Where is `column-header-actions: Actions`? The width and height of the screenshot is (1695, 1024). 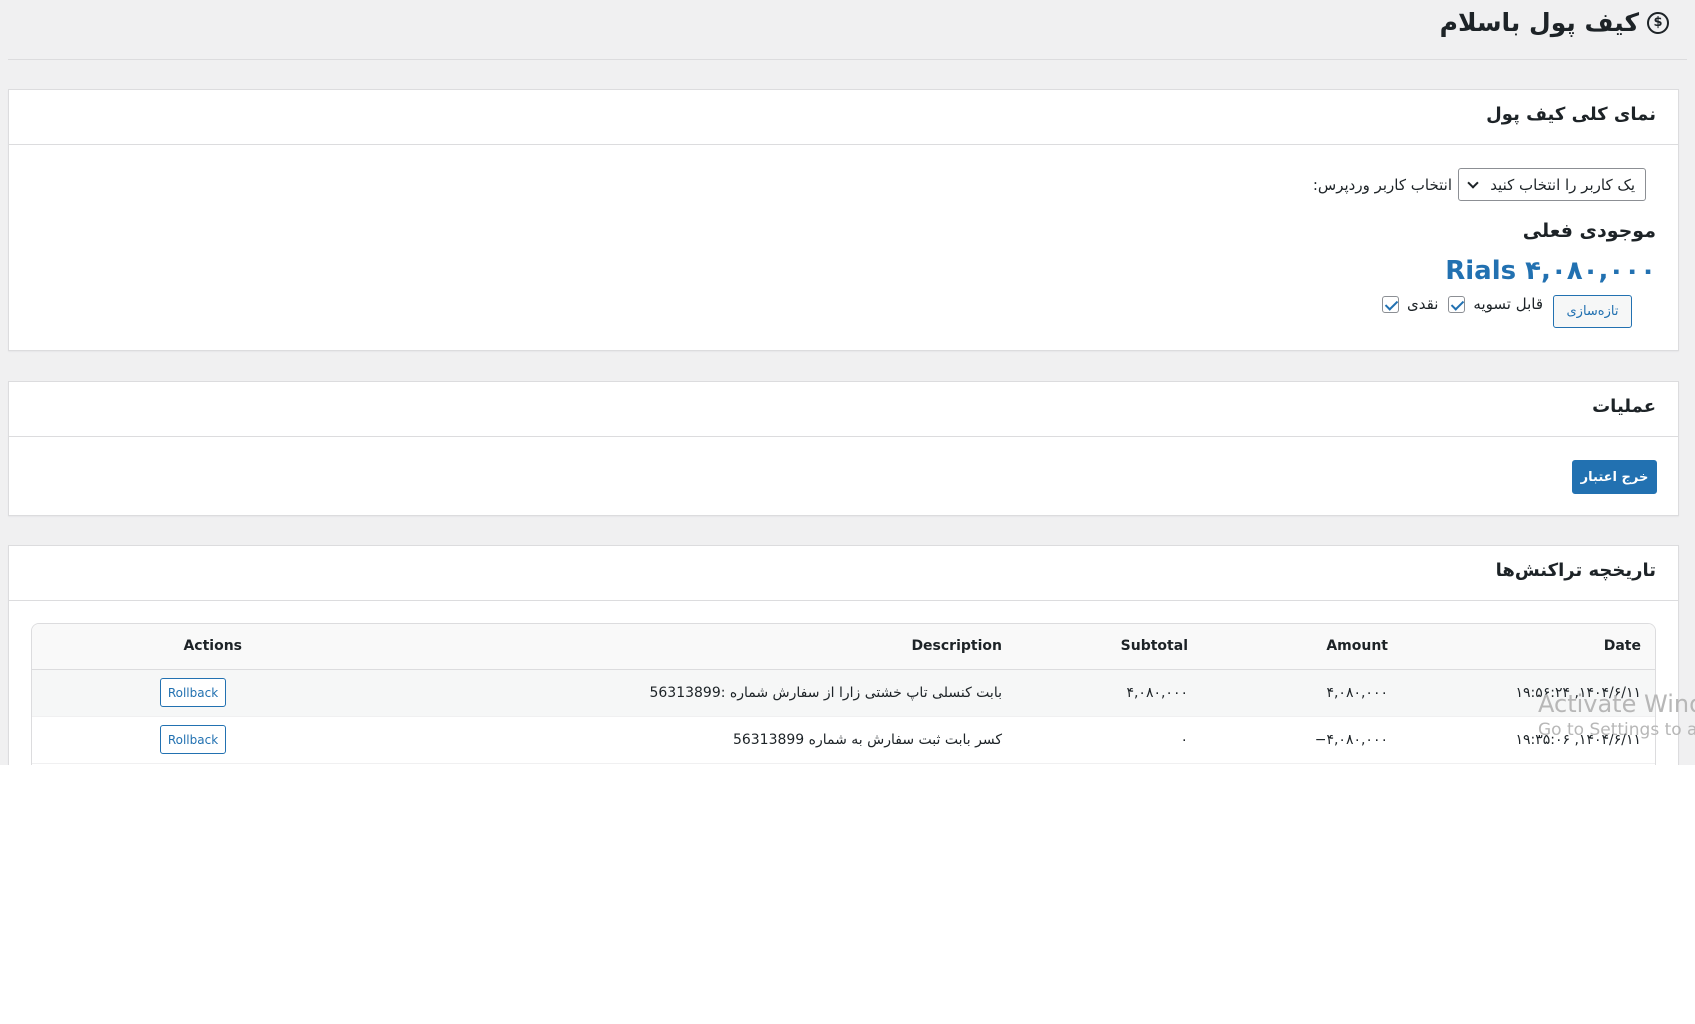 column-header-actions: Actions is located at coordinates (212, 646).